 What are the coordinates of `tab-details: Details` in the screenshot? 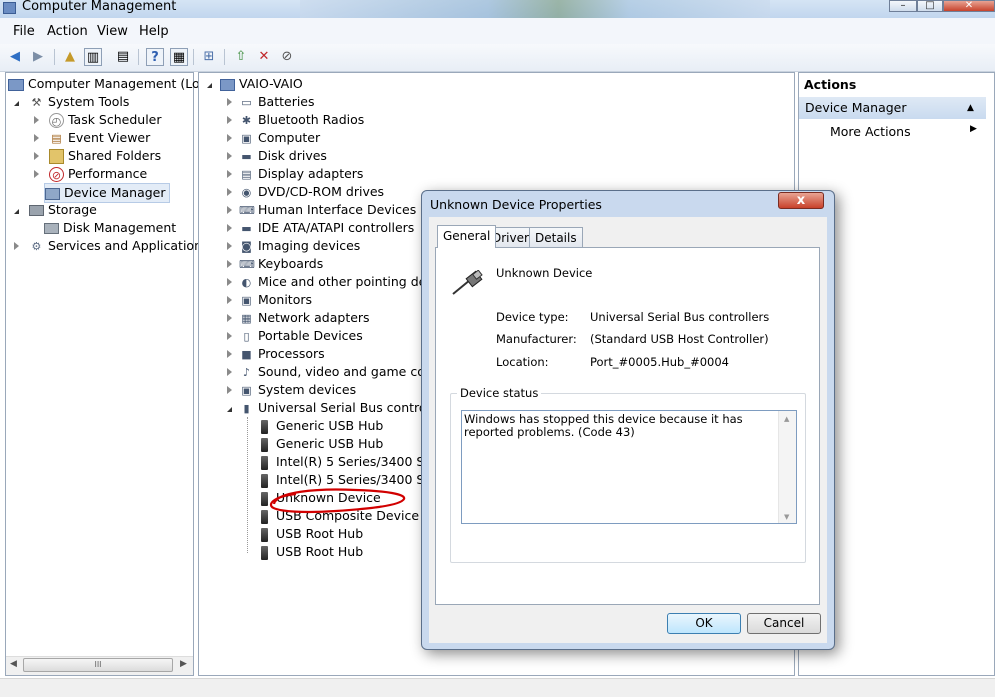 It's located at (556, 237).